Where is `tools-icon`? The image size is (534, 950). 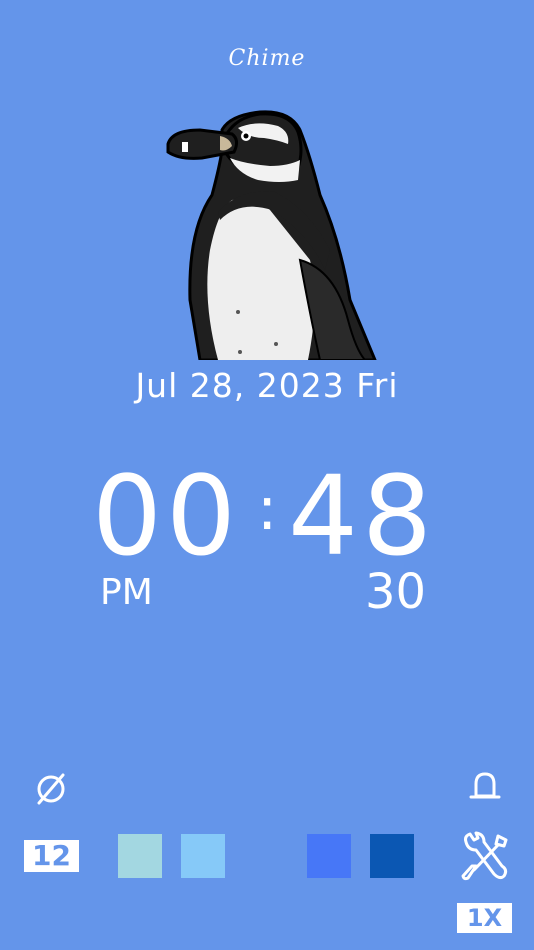 tools-icon is located at coordinates (485, 857).